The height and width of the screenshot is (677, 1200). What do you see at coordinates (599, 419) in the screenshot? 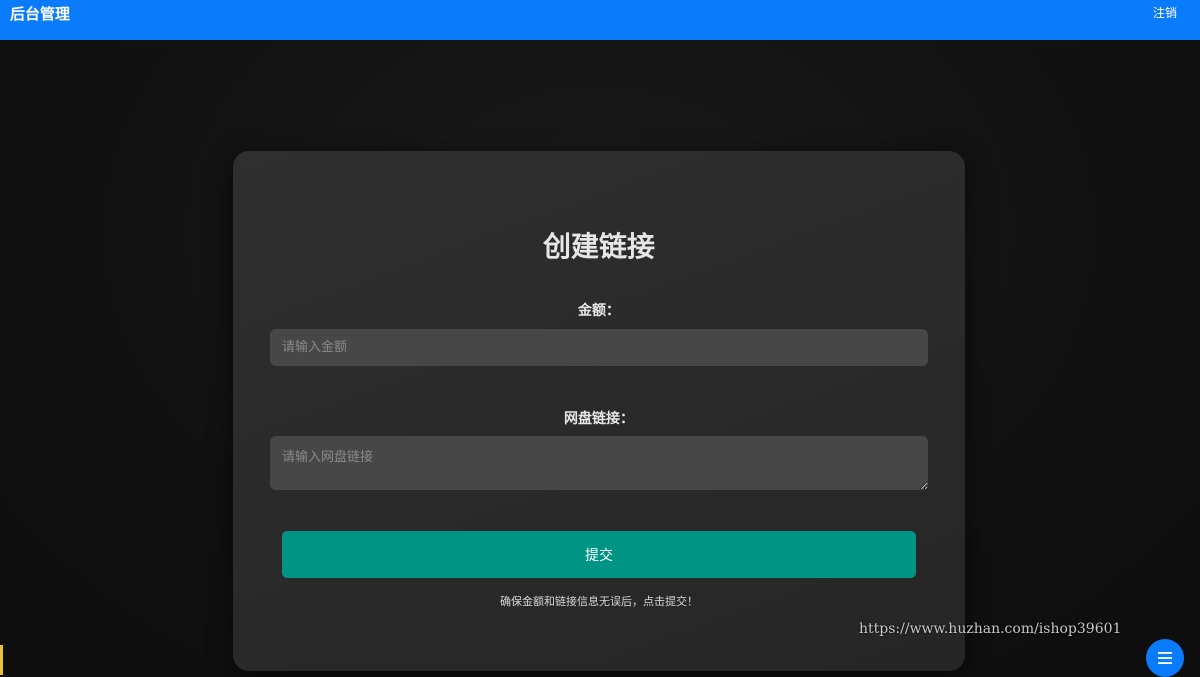
I see `link-label: 网盘链接：` at bounding box center [599, 419].